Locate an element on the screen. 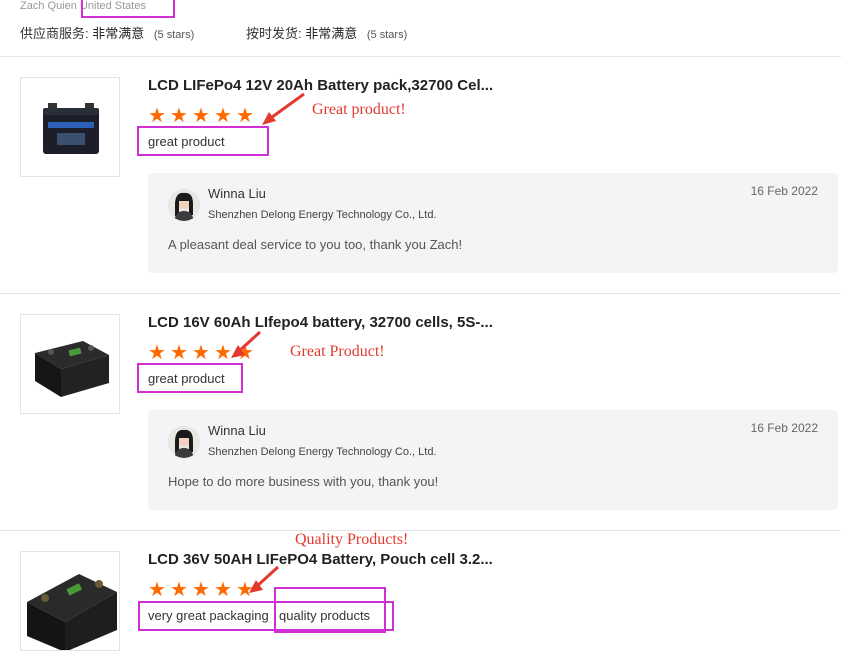 The height and width of the screenshot is (651, 841). ontime-rating: 按时发货: 非常满意 (5 stars) is located at coordinates (326, 32).